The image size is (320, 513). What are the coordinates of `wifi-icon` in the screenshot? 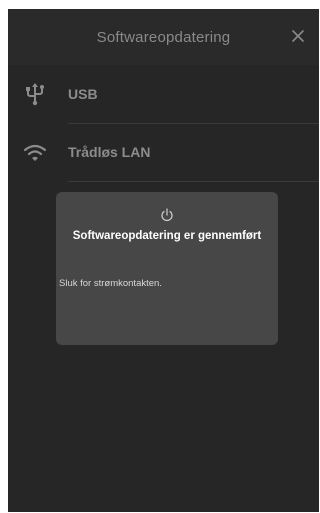 It's located at (35, 152).